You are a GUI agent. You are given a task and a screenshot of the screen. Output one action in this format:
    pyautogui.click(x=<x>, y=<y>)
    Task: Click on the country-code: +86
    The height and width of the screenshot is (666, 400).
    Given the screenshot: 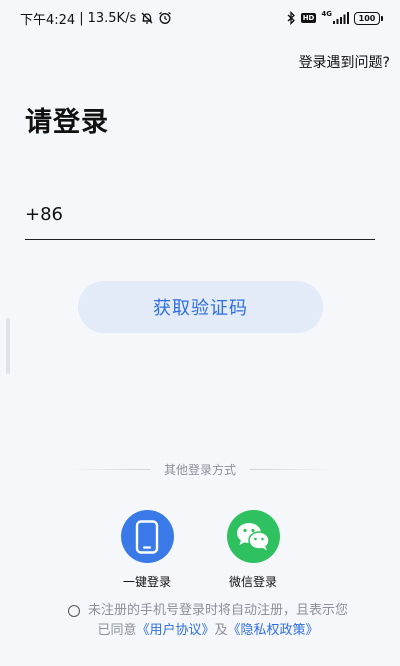 What is the action you would take?
    pyautogui.click(x=44, y=214)
    